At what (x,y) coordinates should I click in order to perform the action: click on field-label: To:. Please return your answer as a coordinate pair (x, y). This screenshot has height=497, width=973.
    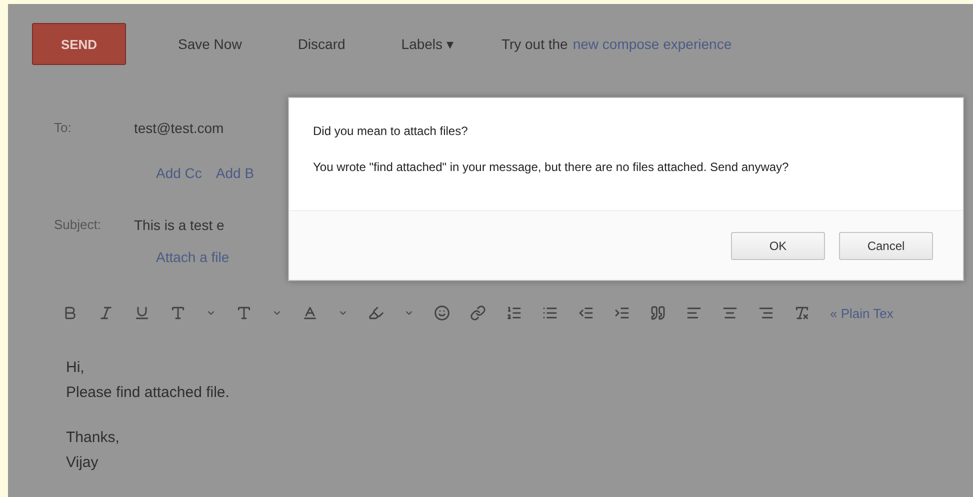
    Looking at the image, I should click on (62, 128).